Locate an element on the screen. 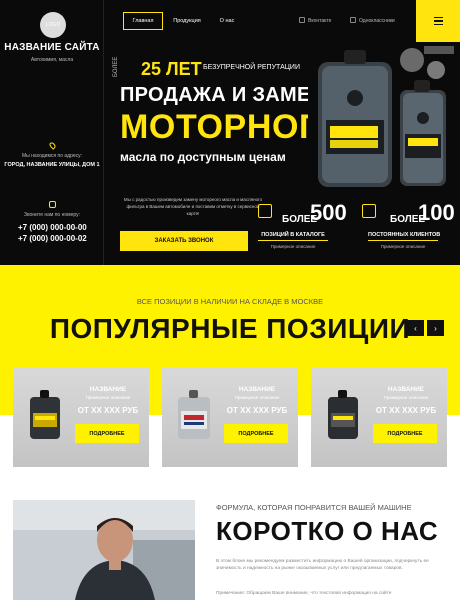  stat-number: 100 is located at coordinates (436, 212).